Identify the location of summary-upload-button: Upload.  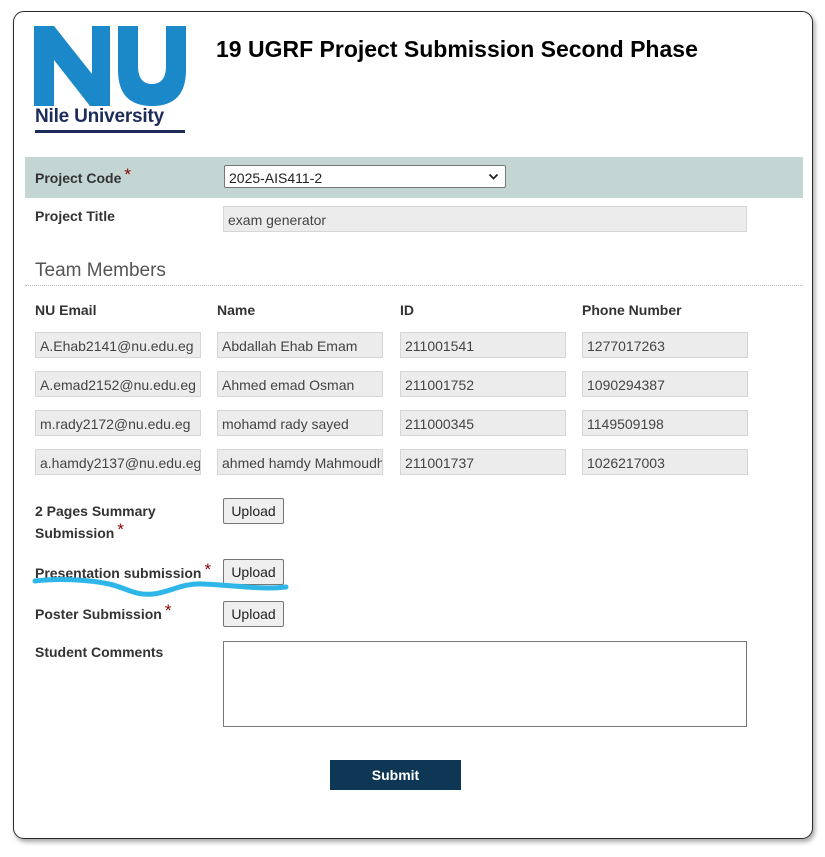
(253, 511).